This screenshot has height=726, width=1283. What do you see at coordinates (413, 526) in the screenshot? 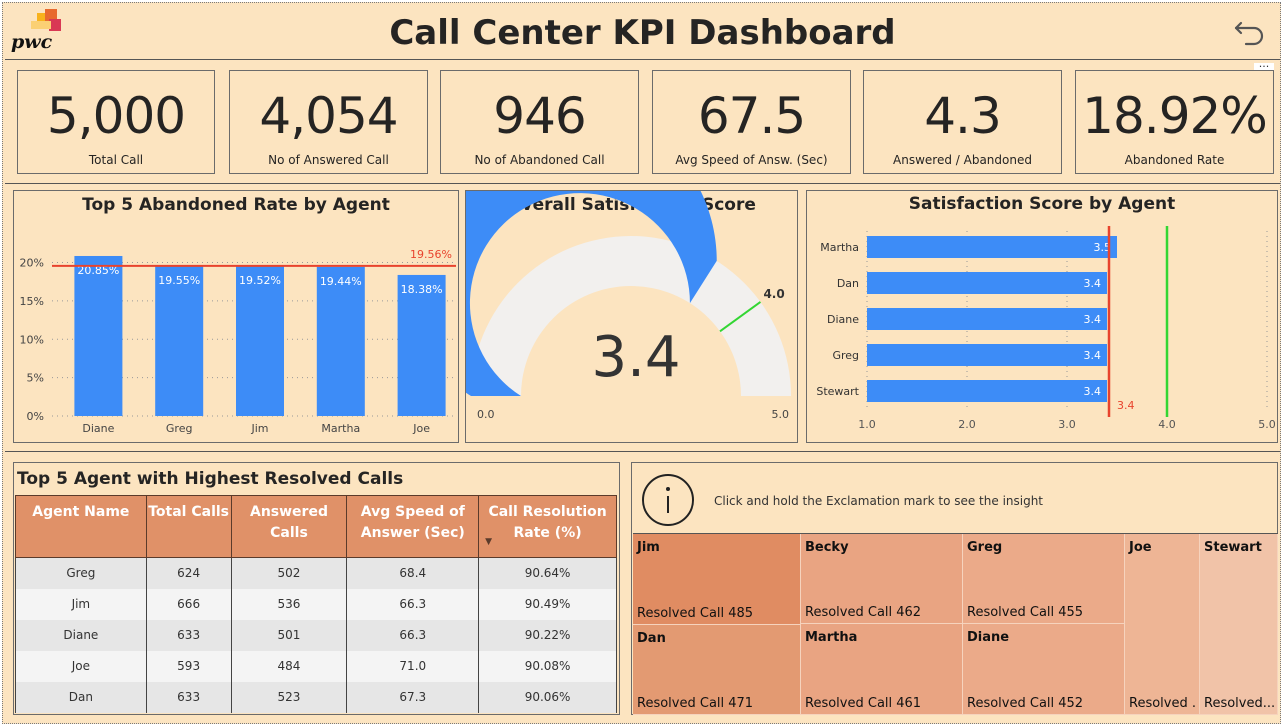
I see `col-header-avg-speed: Avg Speed of Answer (Sec)` at bounding box center [413, 526].